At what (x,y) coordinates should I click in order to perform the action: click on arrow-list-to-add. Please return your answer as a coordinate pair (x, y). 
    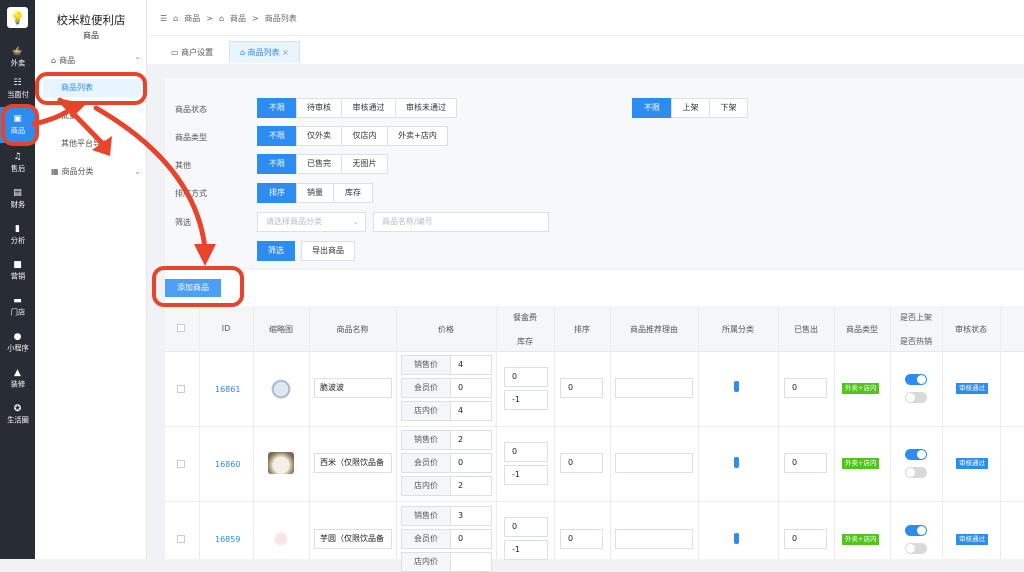
    Looking at the image, I should click on (150, 178).